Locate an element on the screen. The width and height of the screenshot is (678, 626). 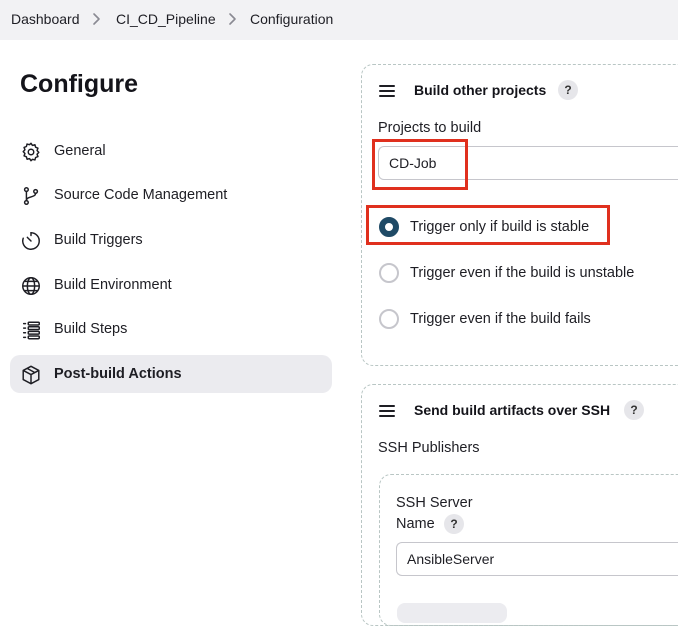
sidebar-item-label: Source Code Management is located at coordinates (141, 195).